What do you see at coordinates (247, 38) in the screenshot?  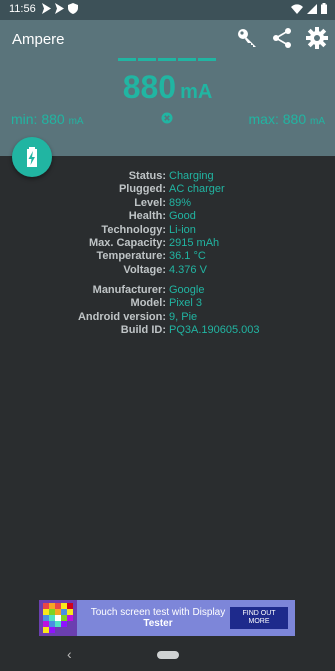 I see `key-icon` at bounding box center [247, 38].